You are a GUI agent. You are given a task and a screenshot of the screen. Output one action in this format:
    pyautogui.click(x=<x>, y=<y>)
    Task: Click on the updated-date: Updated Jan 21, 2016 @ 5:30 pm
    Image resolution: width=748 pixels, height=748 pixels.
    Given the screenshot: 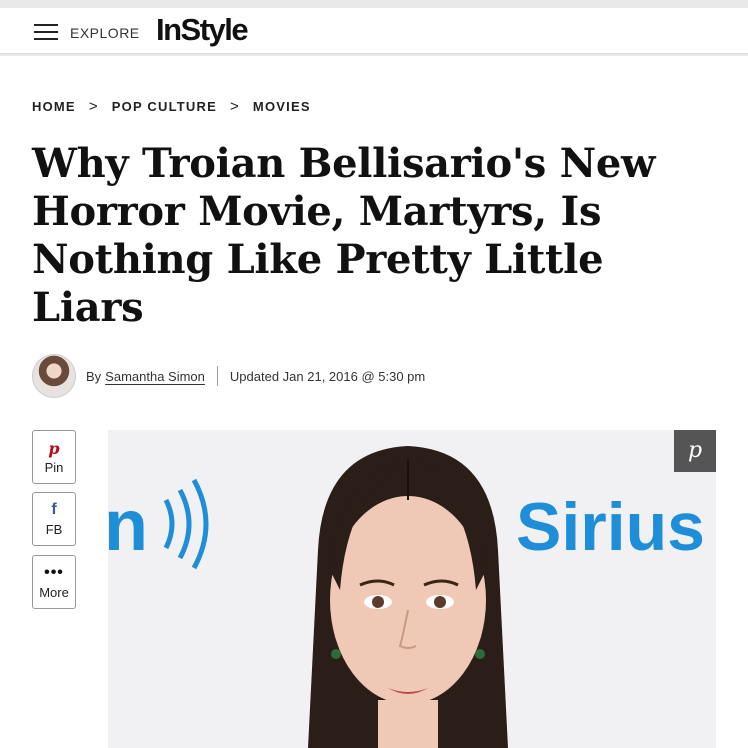 What is the action you would take?
    pyautogui.click(x=327, y=376)
    